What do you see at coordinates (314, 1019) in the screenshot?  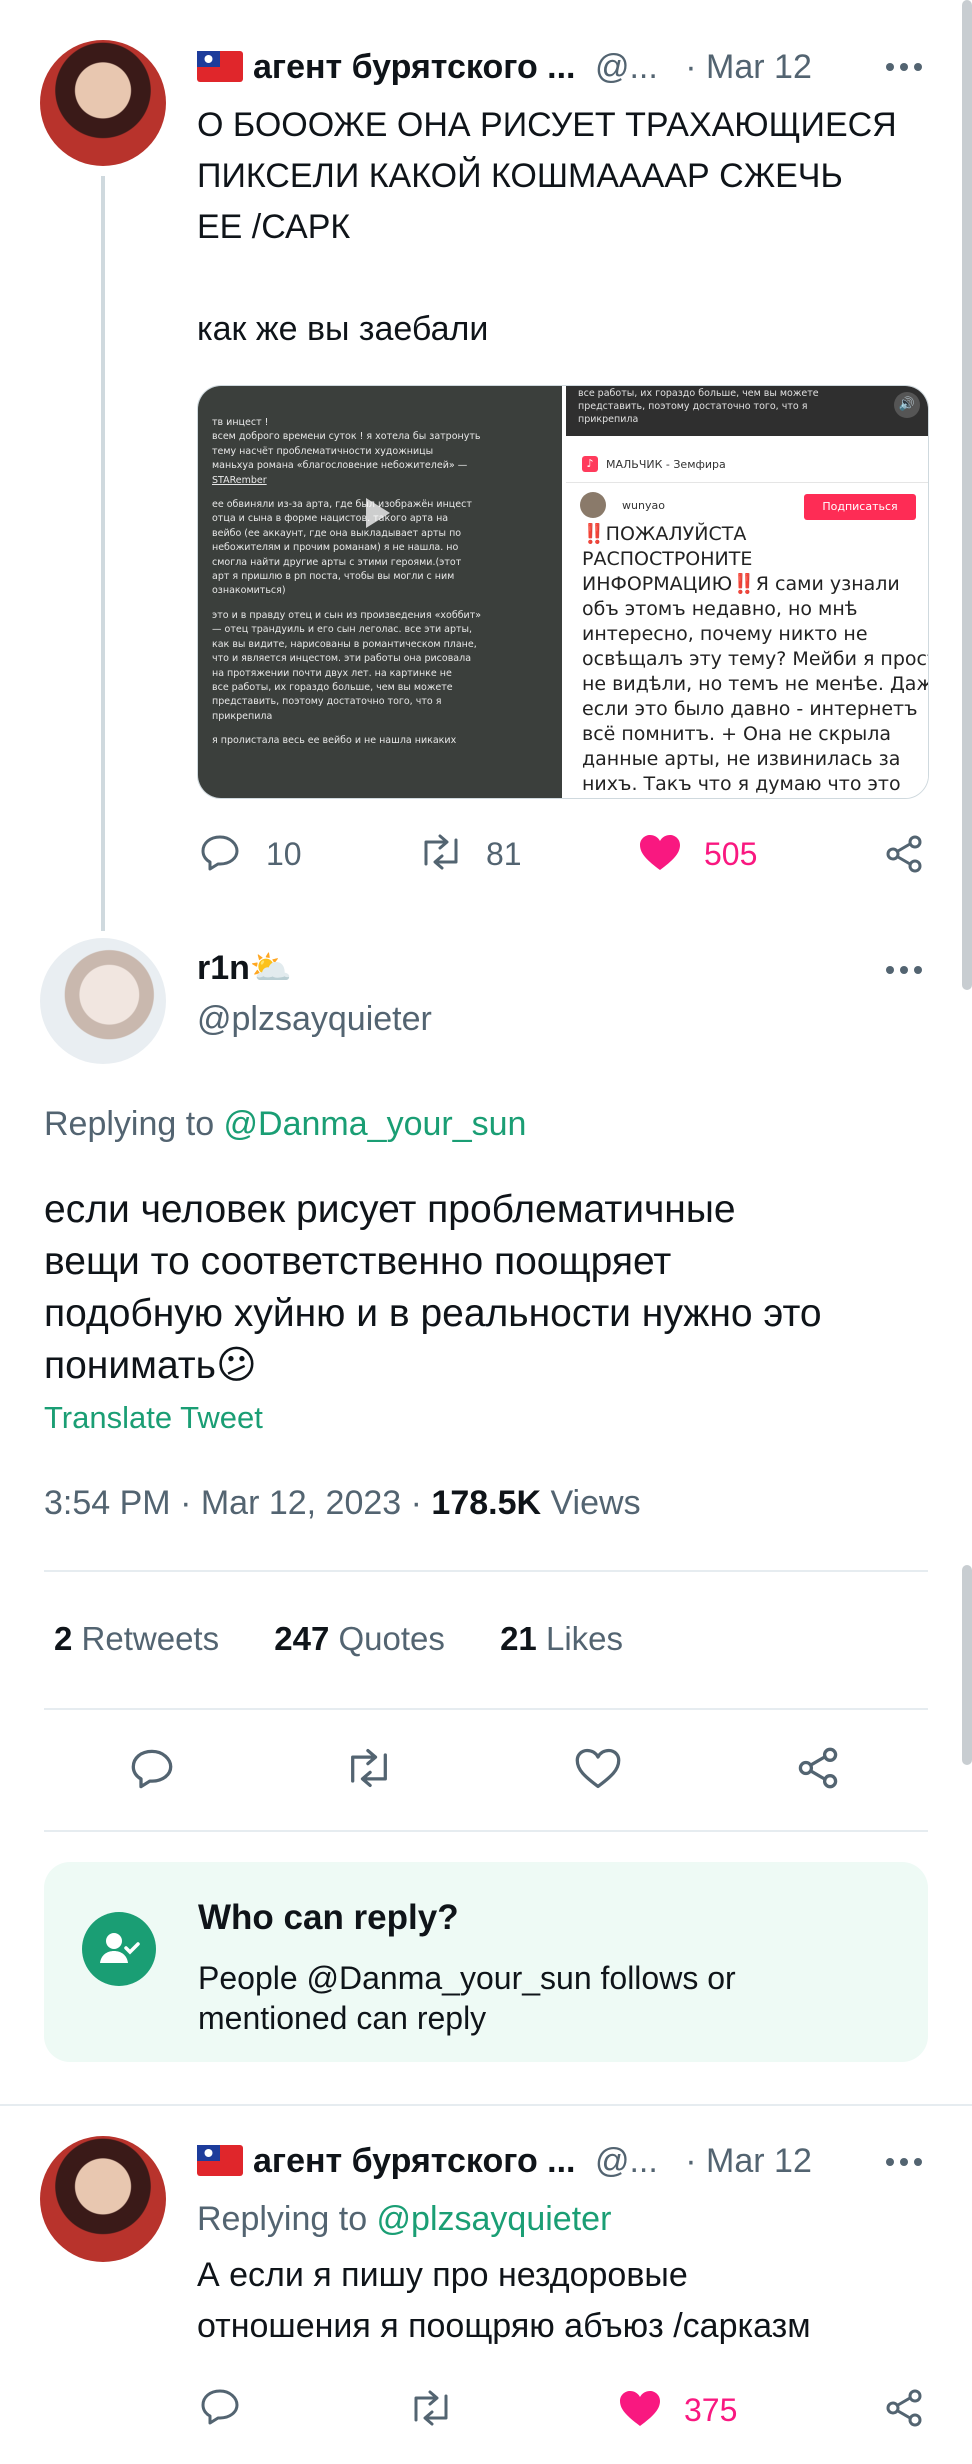 I see `author-handle: @plzsayquieter` at bounding box center [314, 1019].